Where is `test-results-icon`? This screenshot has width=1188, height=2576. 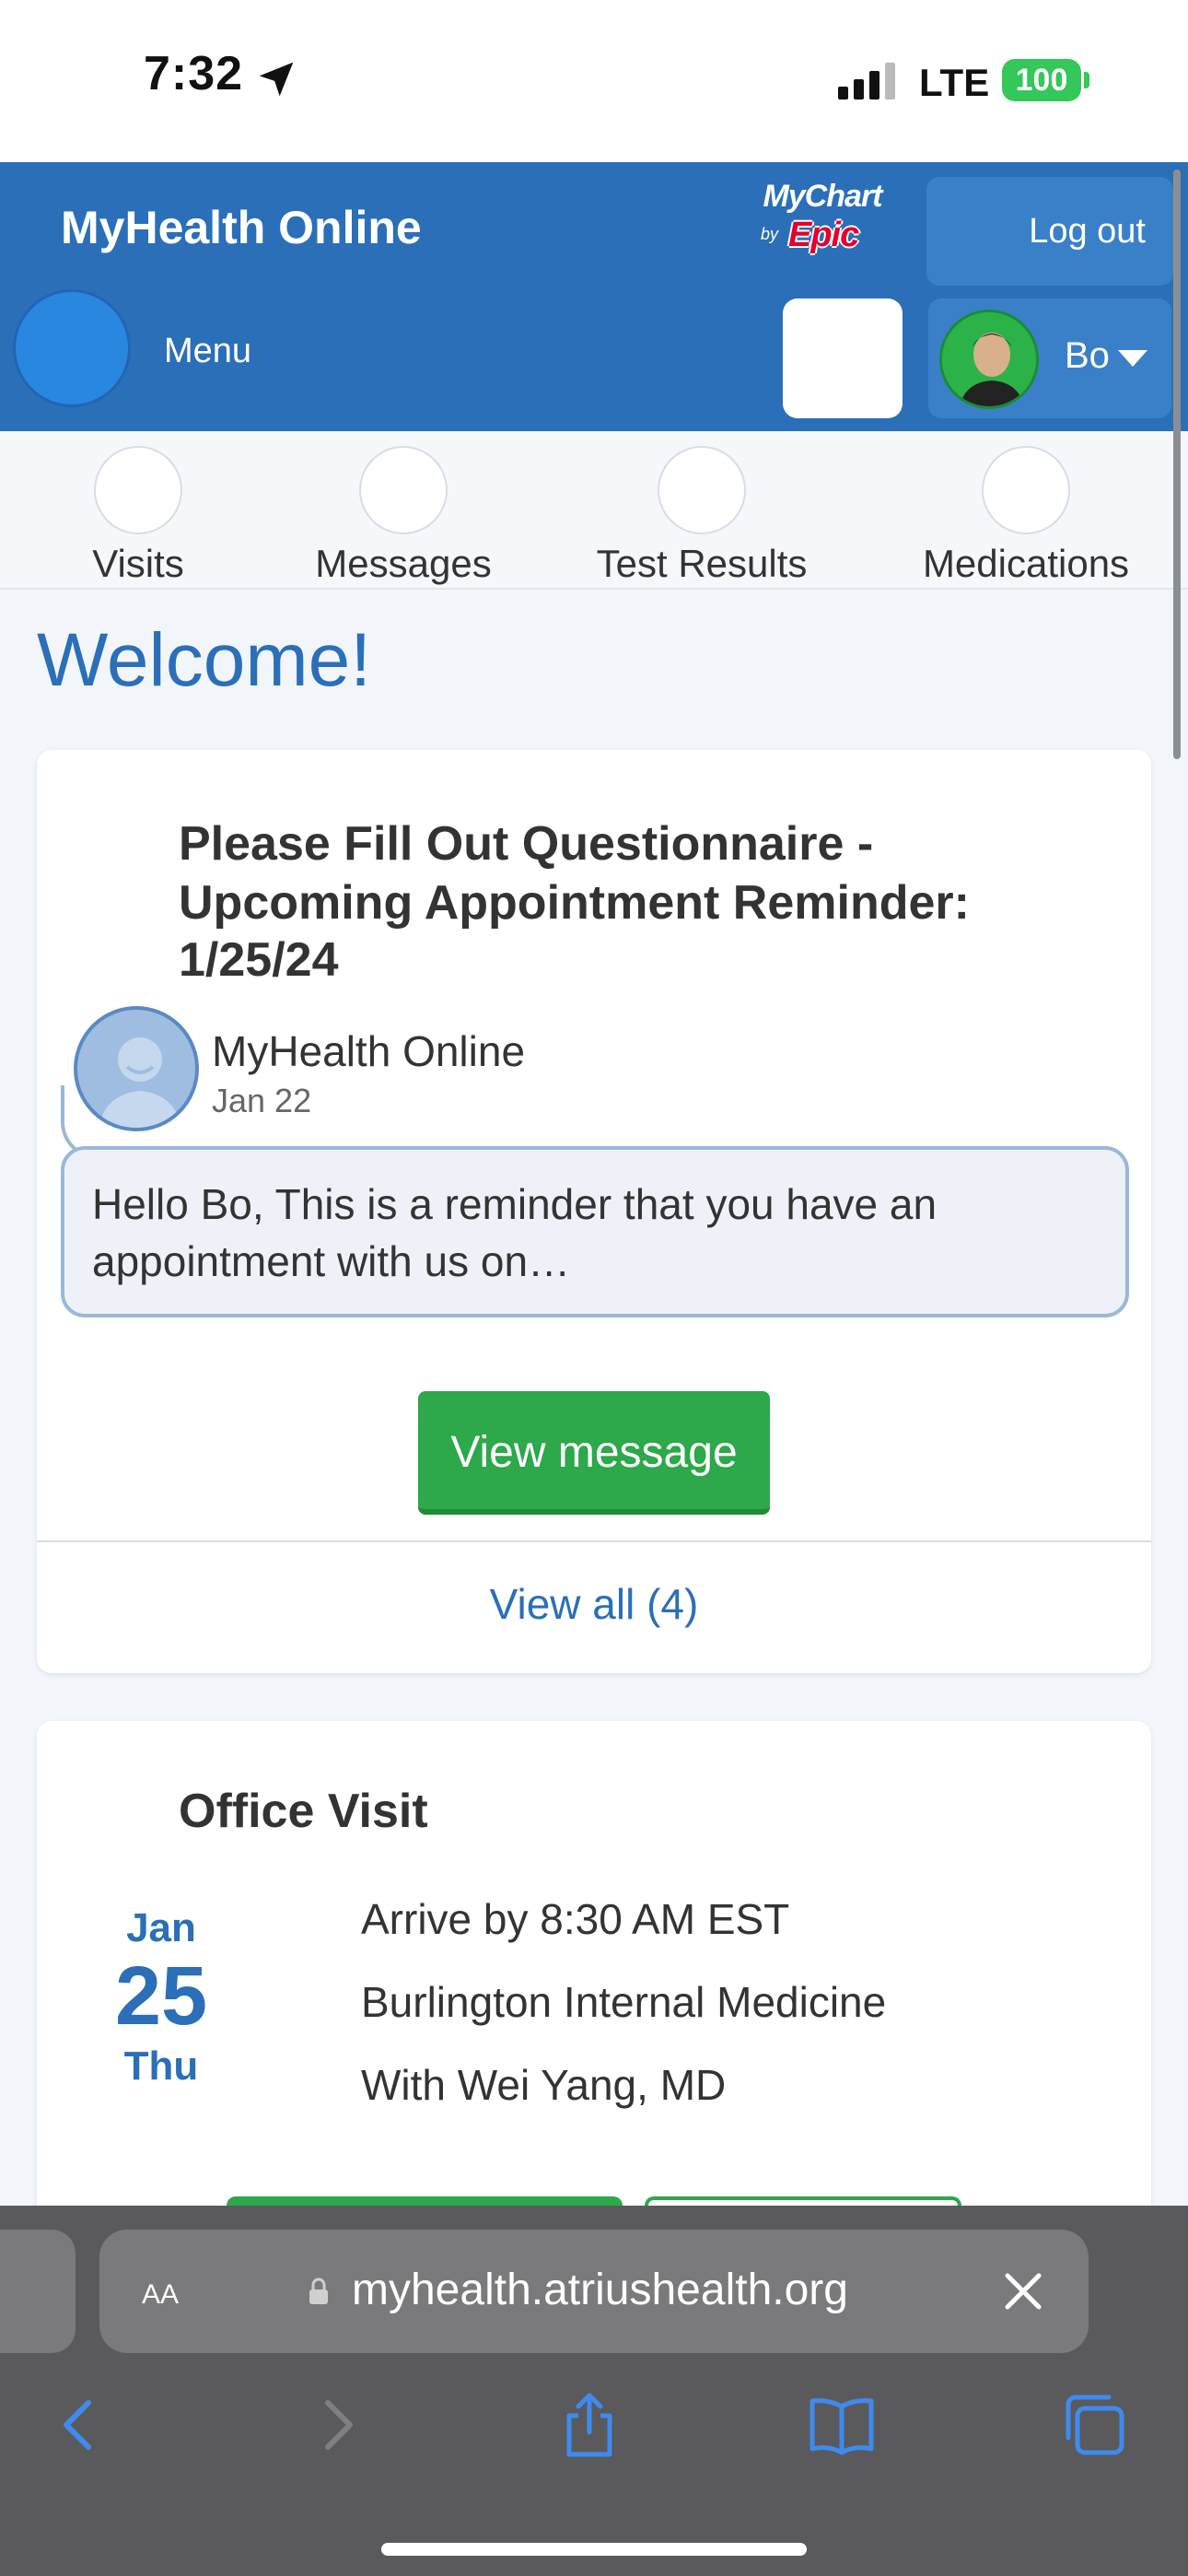
test-results-icon is located at coordinates (702, 490).